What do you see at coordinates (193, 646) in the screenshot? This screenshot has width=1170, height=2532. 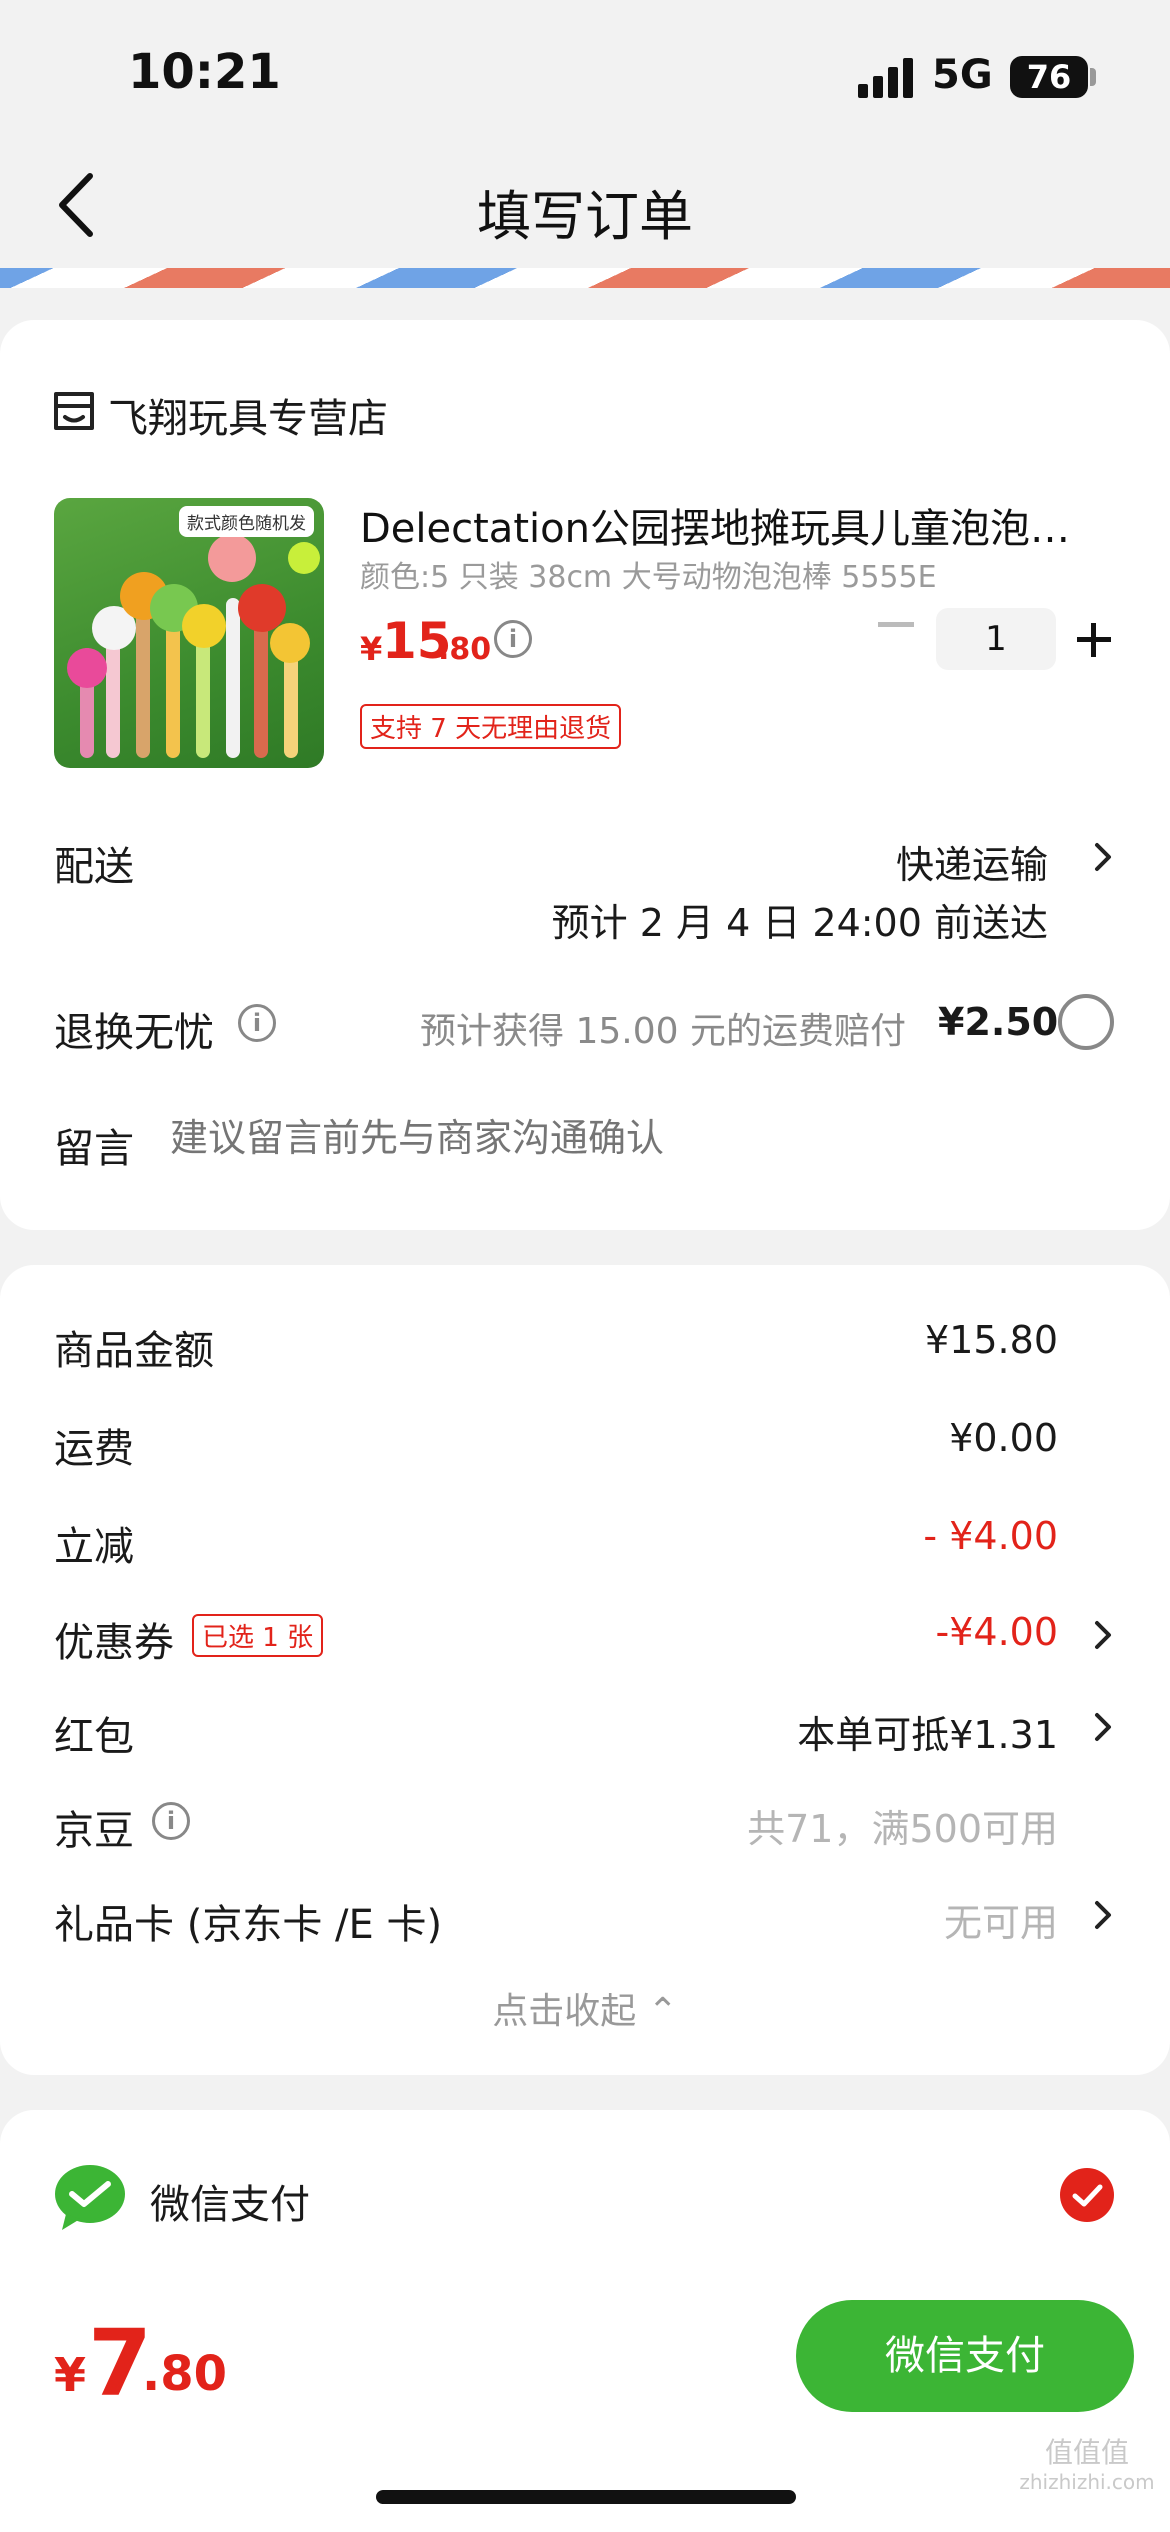 I see `bubble-wands-illustration` at bounding box center [193, 646].